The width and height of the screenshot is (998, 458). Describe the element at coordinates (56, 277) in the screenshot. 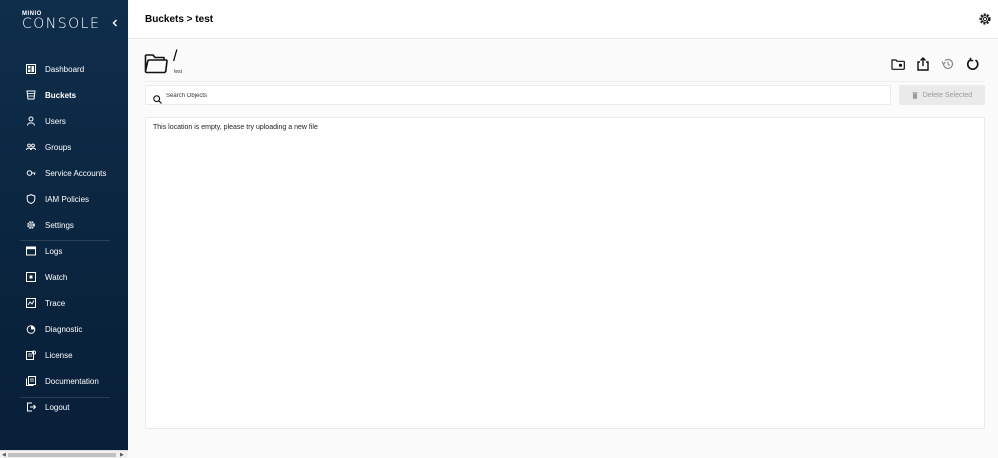

I see `sidebar-item-label: Watch` at that location.